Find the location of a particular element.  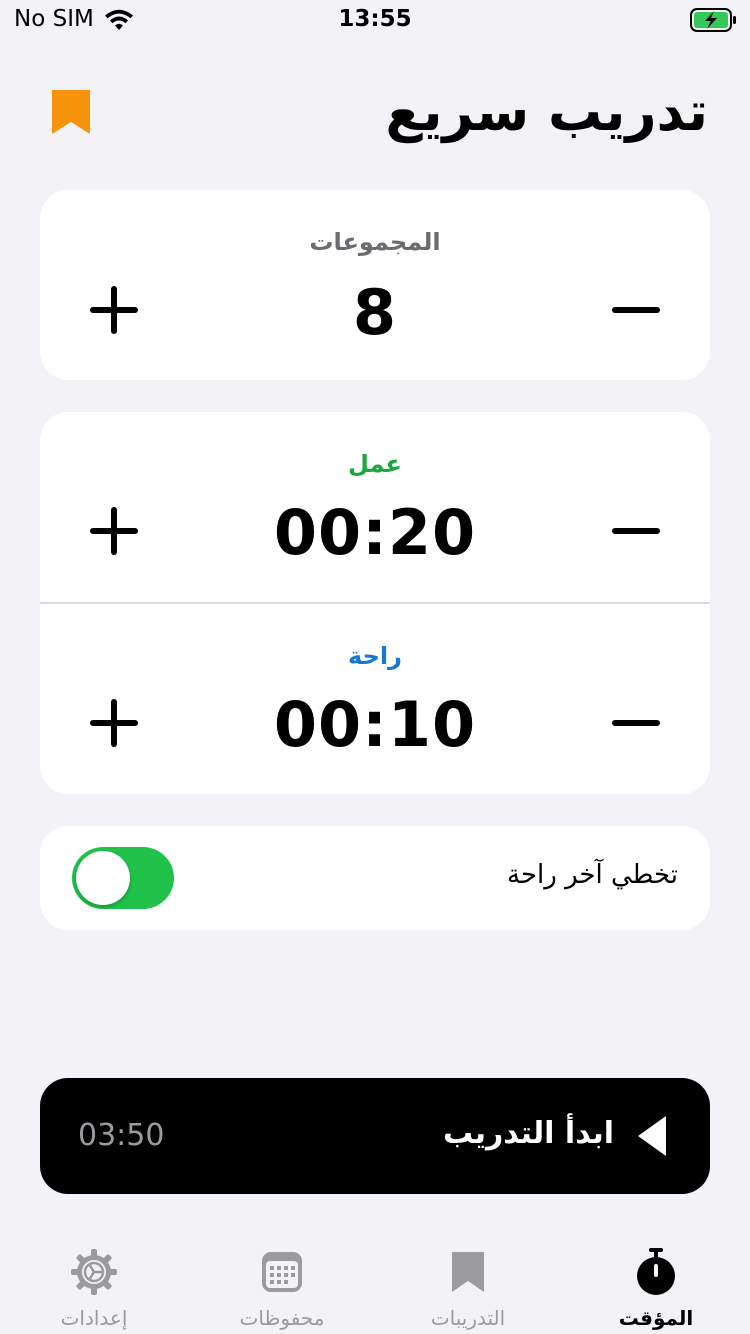

page-title: تدريب سريع is located at coordinates (546, 111).